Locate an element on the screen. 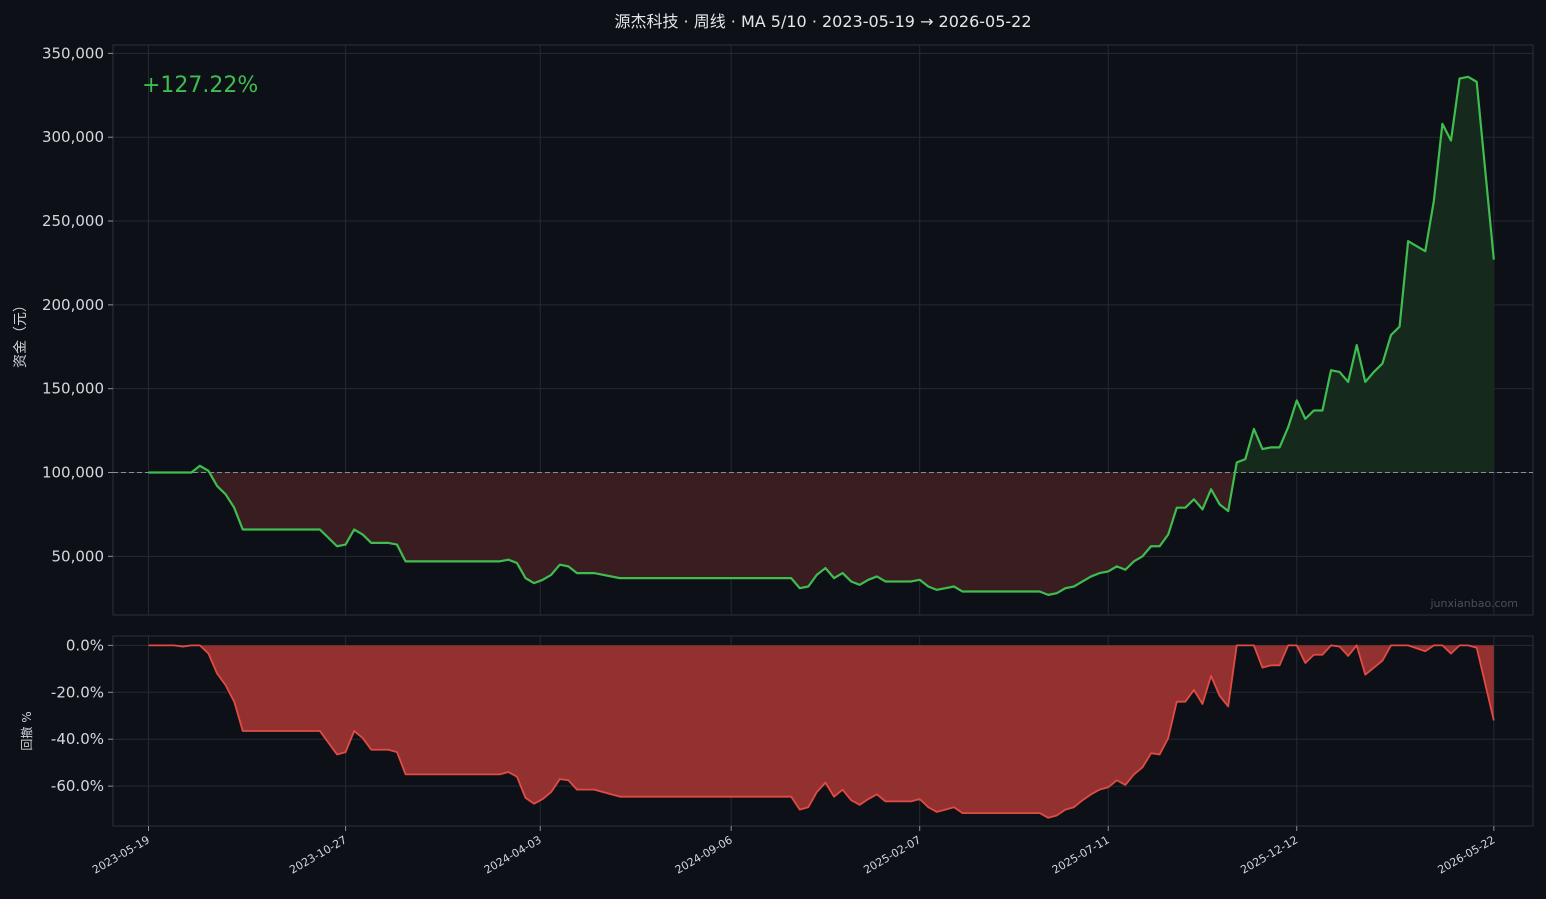 This screenshot has width=1546, height=899. y-tick-label: 200,000 is located at coordinates (73, 305).